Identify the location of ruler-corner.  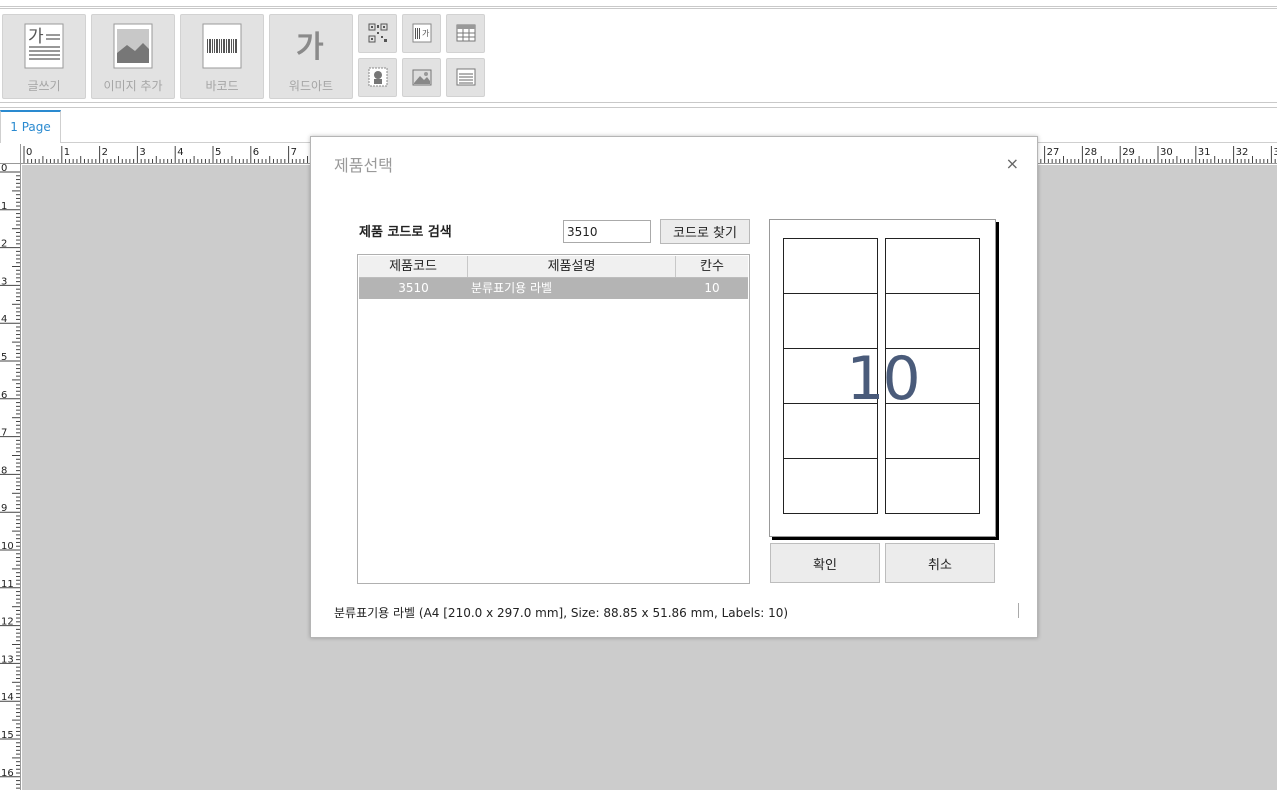
(10, 154).